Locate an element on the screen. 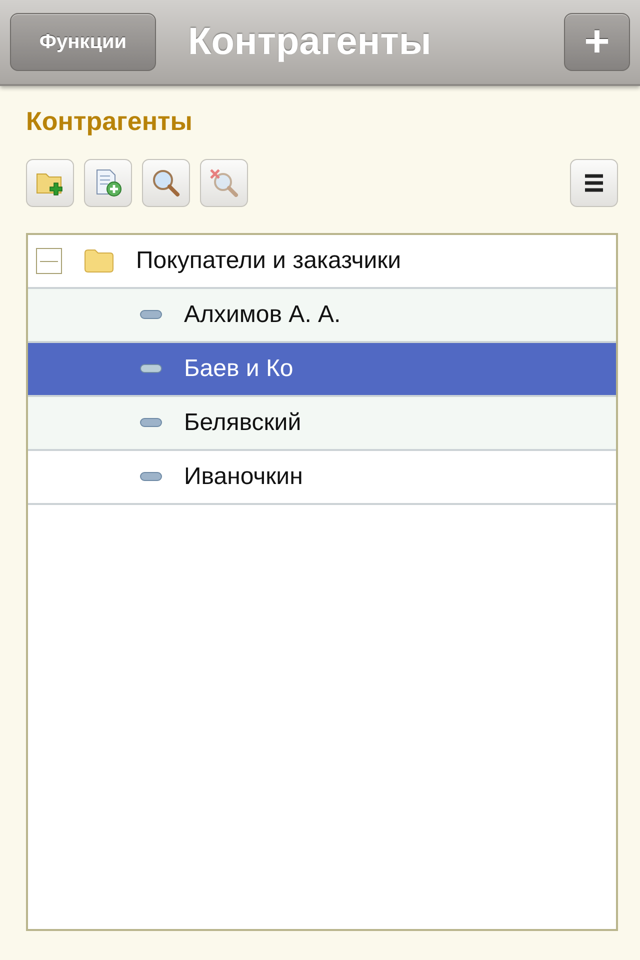 Image resolution: width=640 pixels, height=960 pixels. menu-button is located at coordinates (594, 183).